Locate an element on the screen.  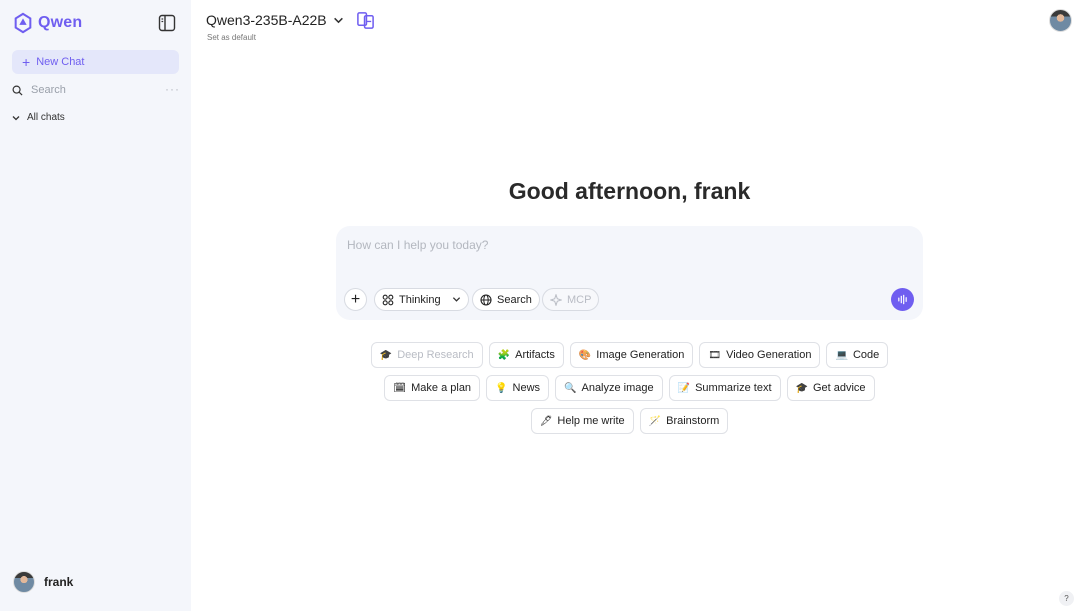
chip-deep-research: 🎓 Deep Research is located at coordinates (426, 355).